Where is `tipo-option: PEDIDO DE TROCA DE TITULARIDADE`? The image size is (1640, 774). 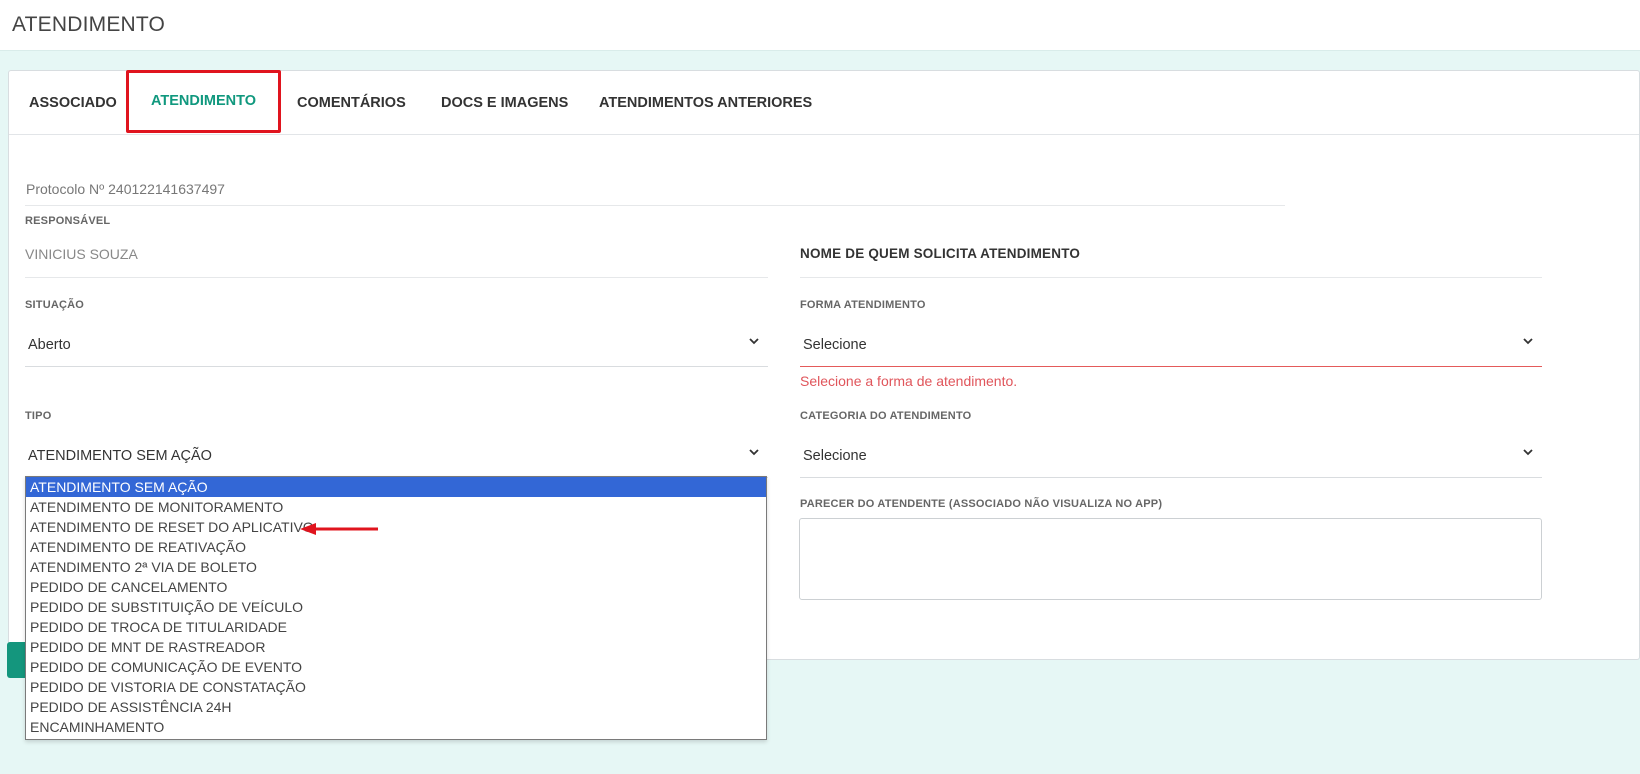
tipo-option: PEDIDO DE TROCA DE TITULARIDADE is located at coordinates (396, 627).